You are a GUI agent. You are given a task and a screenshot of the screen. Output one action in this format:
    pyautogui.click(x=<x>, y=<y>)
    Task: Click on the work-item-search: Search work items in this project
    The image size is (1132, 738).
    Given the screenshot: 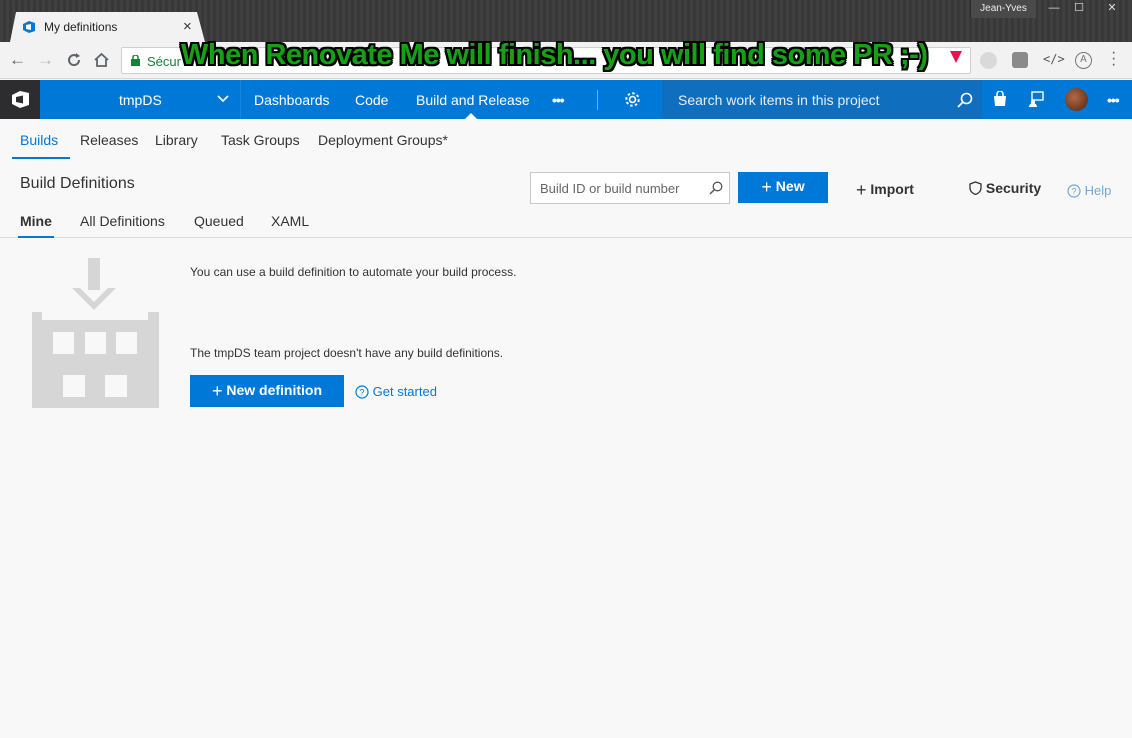 What is the action you would take?
    pyautogui.click(x=822, y=99)
    